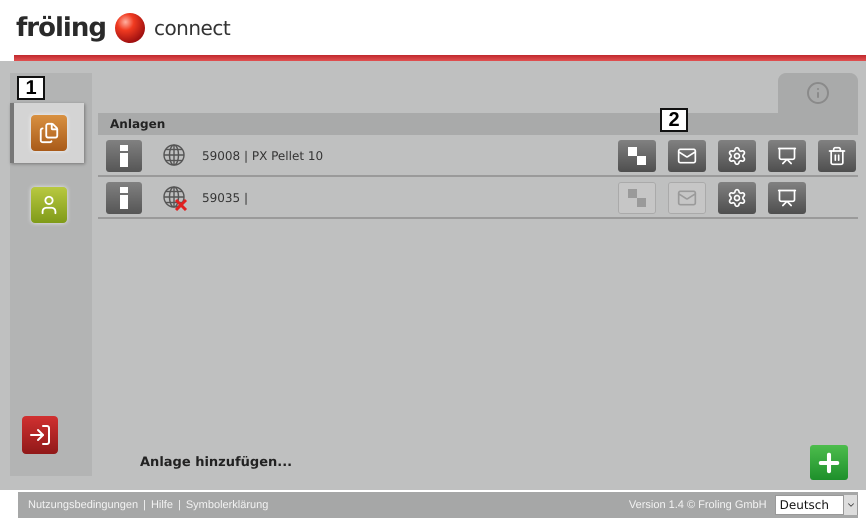  What do you see at coordinates (61, 27) in the screenshot?
I see `brand-logo-text: fröling` at bounding box center [61, 27].